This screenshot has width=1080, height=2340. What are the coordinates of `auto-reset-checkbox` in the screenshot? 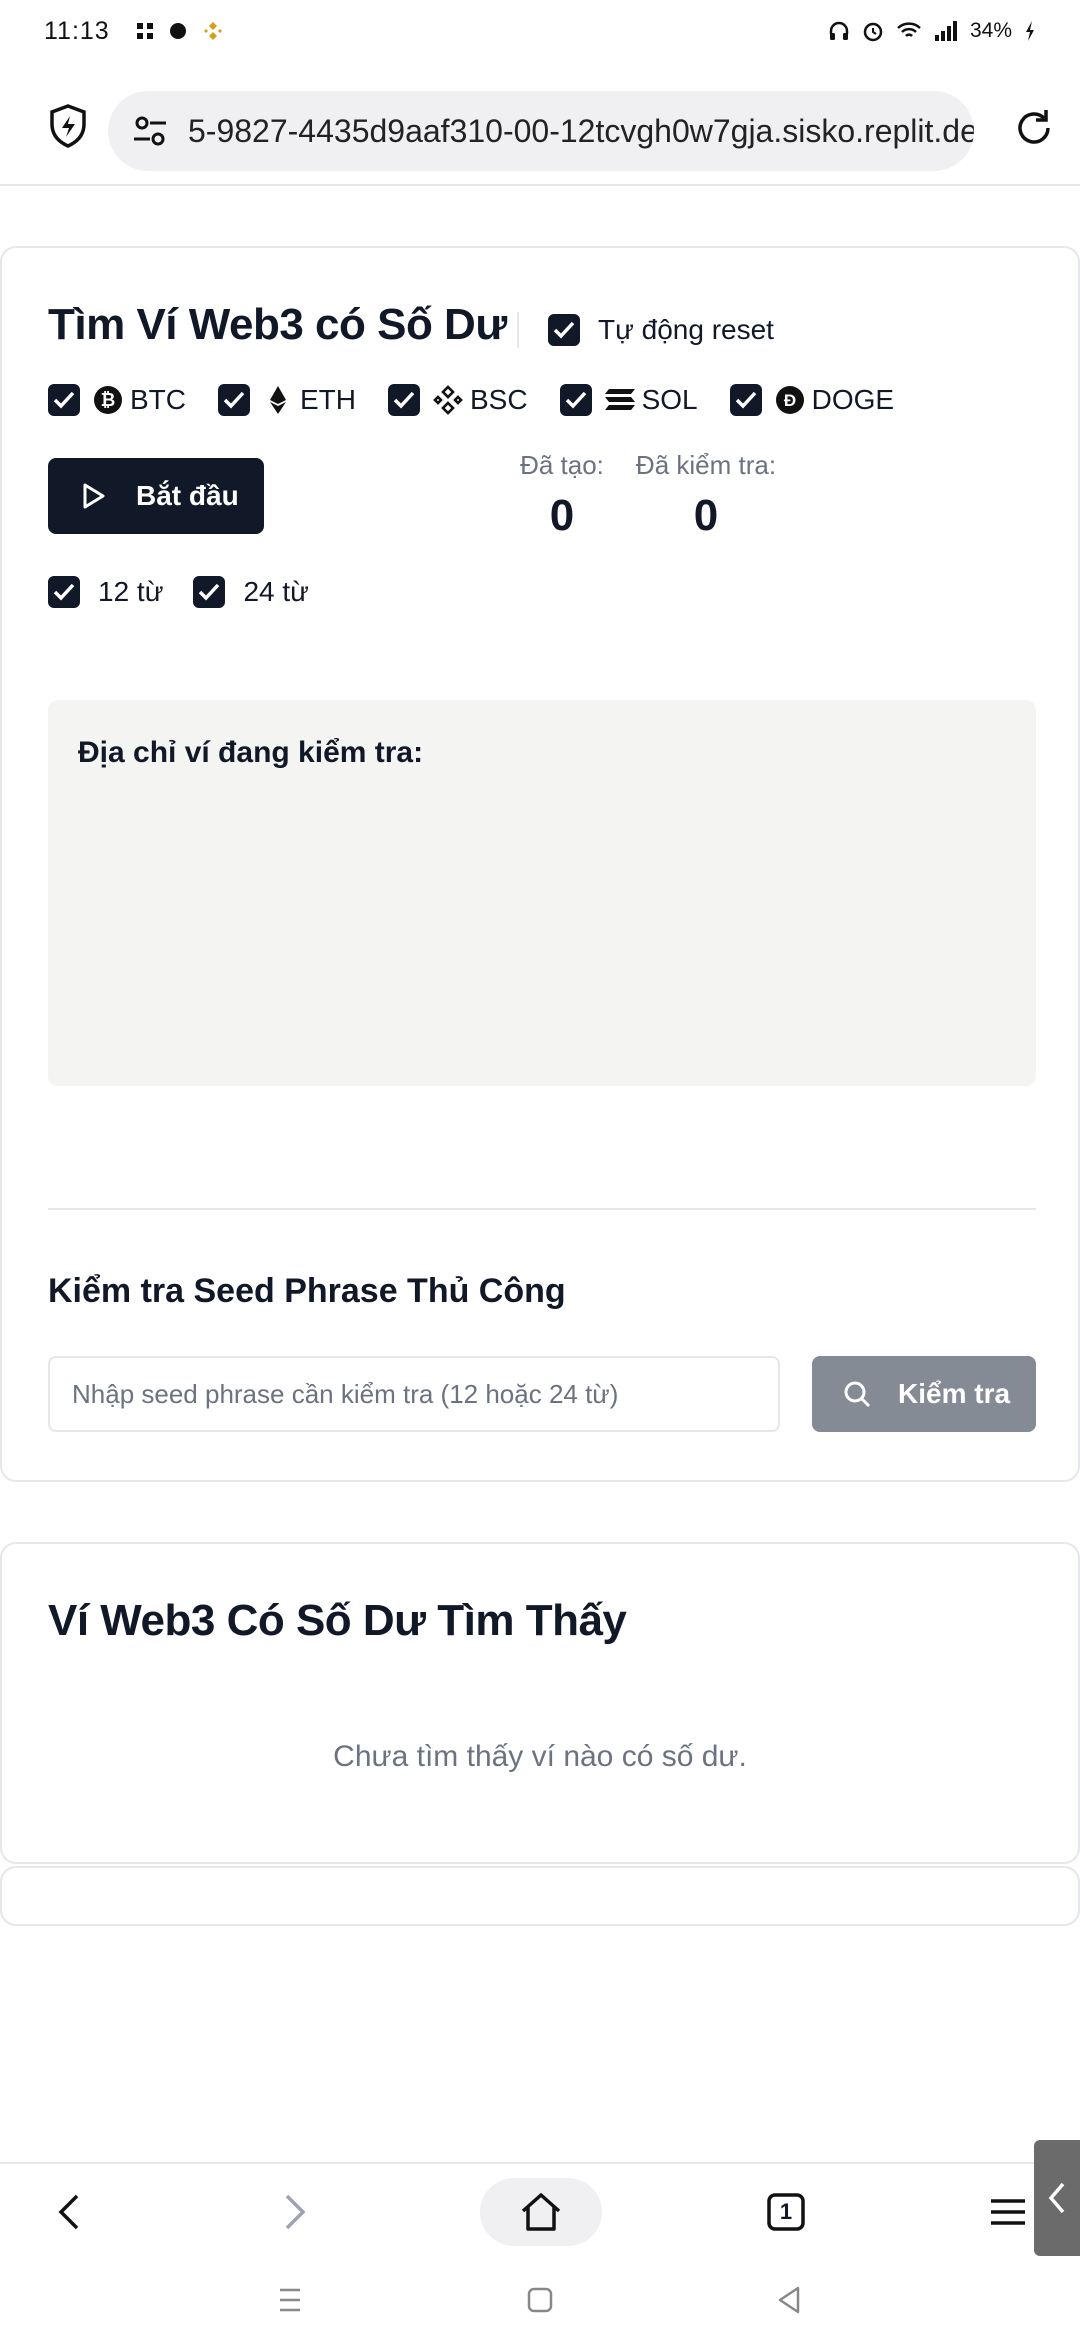 It's located at (564, 330).